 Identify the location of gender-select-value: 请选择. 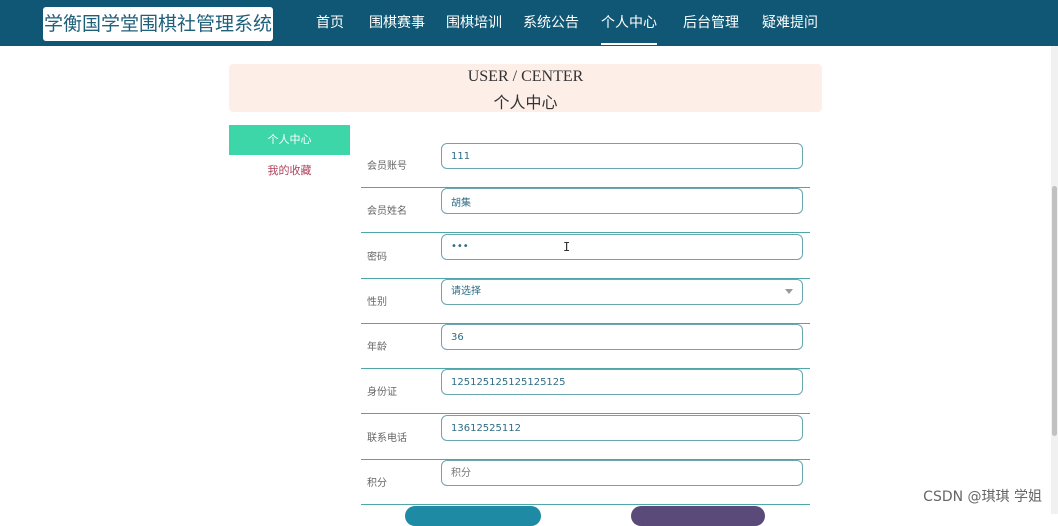
(466, 291).